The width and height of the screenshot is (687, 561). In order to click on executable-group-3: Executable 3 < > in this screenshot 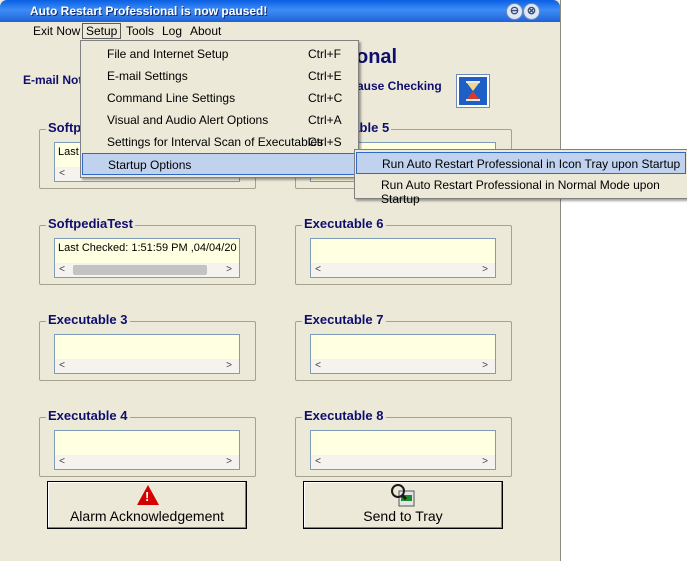, I will do `click(147, 346)`.